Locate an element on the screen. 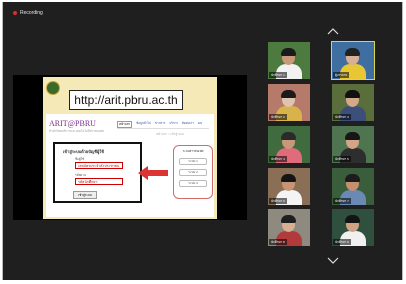  university-seal-icon is located at coordinates (53, 88).